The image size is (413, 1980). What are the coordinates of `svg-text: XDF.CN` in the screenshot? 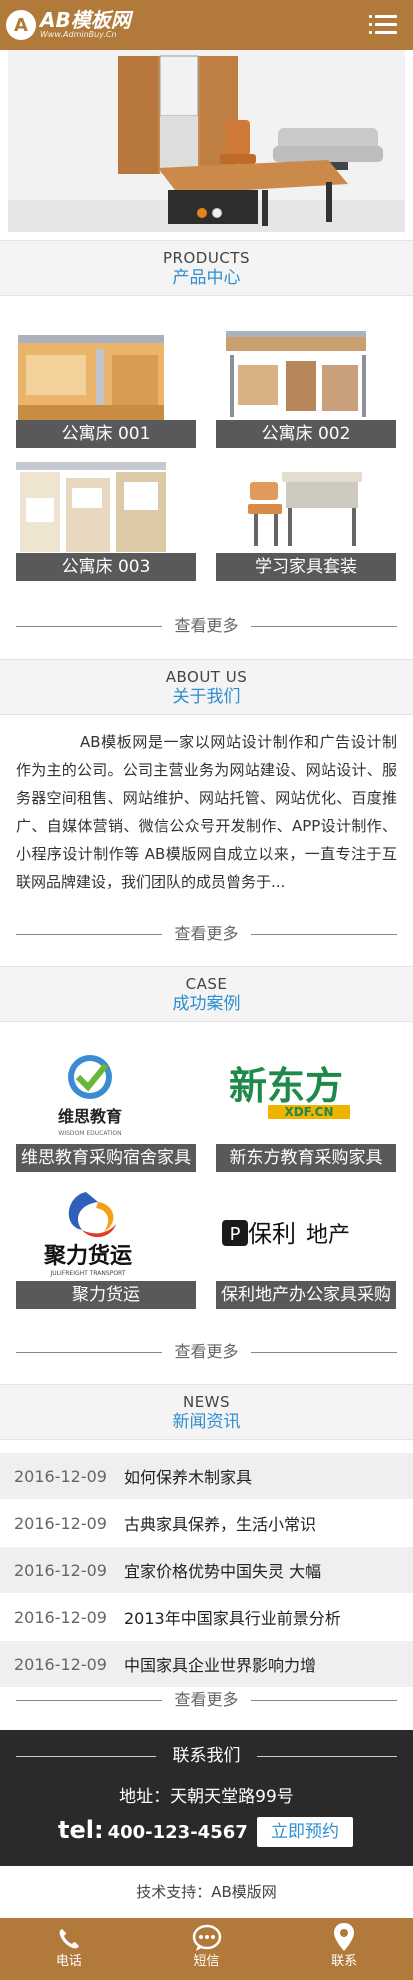 It's located at (308, 1112).